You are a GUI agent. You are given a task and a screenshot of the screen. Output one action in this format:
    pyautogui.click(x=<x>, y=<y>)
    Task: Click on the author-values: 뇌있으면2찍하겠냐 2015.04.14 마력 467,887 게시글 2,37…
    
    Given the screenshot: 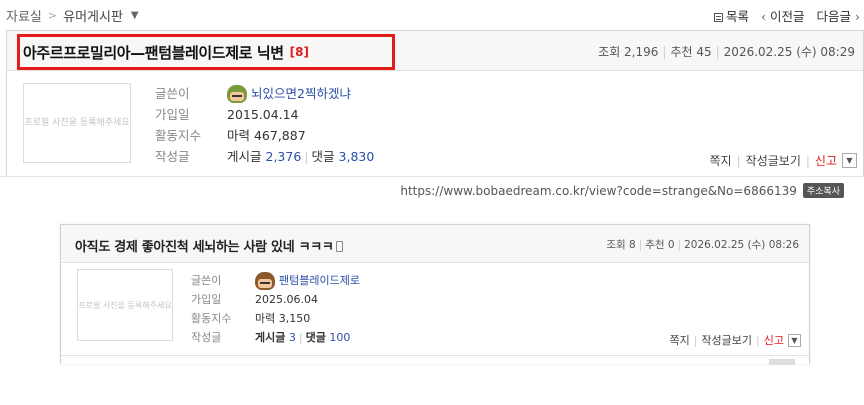 What is the action you would take?
    pyautogui.click(x=300, y=125)
    